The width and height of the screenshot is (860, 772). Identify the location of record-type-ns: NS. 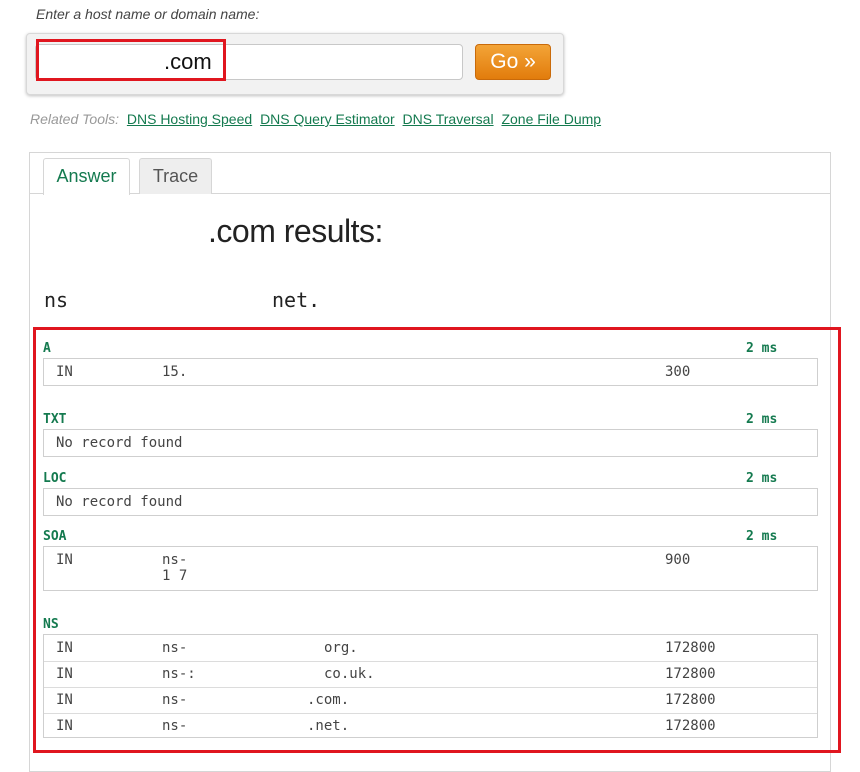
(51, 624).